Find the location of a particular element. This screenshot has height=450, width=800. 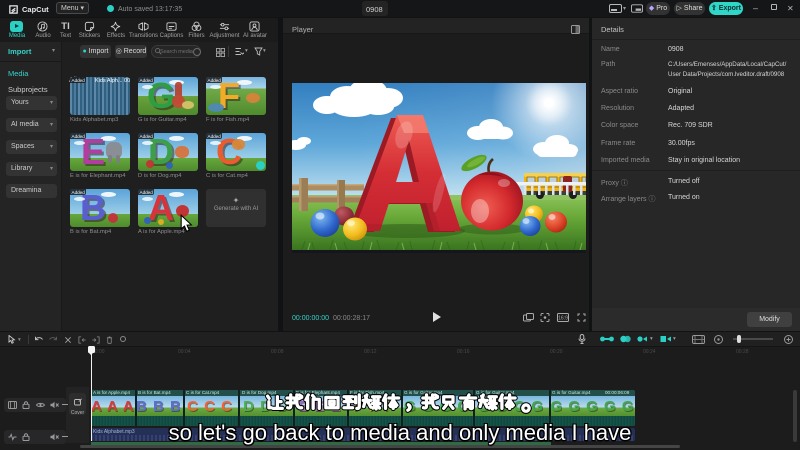

svg-text: 16:9 is located at coordinates (563, 319).